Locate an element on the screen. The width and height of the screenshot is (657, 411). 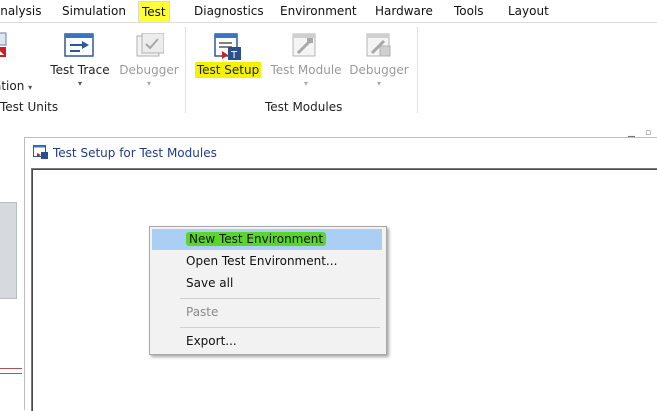
menu-item-paste: Paste is located at coordinates (267, 312).